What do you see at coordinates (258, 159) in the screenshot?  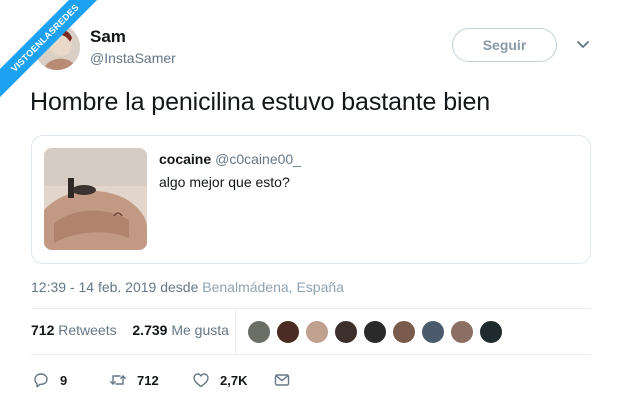 I see `quoted-author-handle: @c0caine00_` at bounding box center [258, 159].